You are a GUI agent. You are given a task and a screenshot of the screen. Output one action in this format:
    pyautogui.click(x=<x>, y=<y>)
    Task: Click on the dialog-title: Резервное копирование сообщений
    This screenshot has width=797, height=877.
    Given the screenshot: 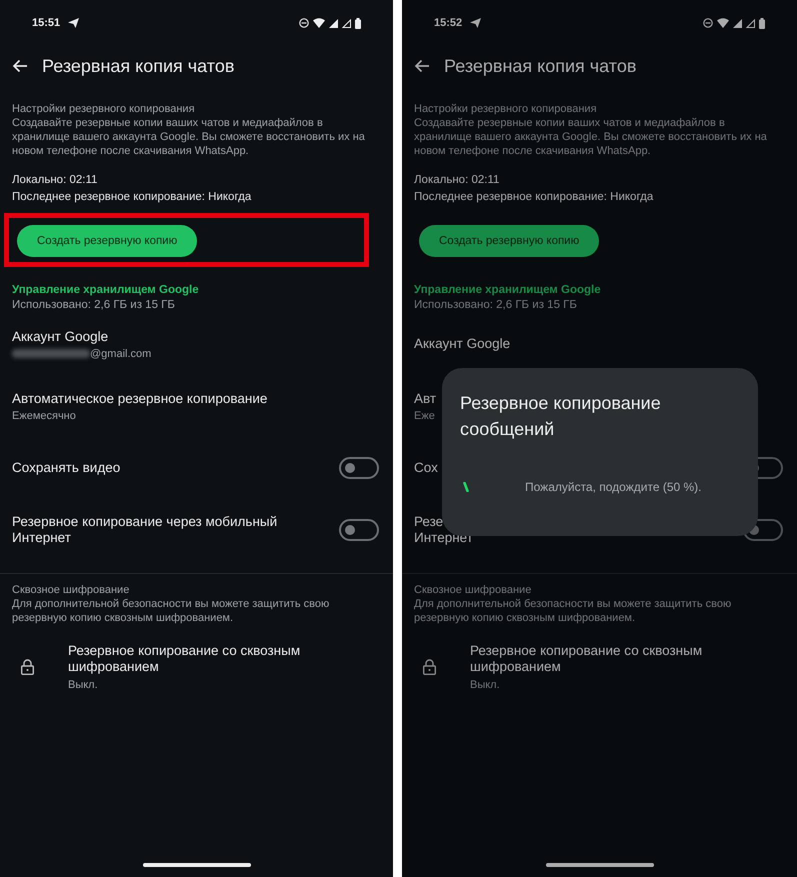 What is the action you would take?
    pyautogui.click(x=561, y=416)
    